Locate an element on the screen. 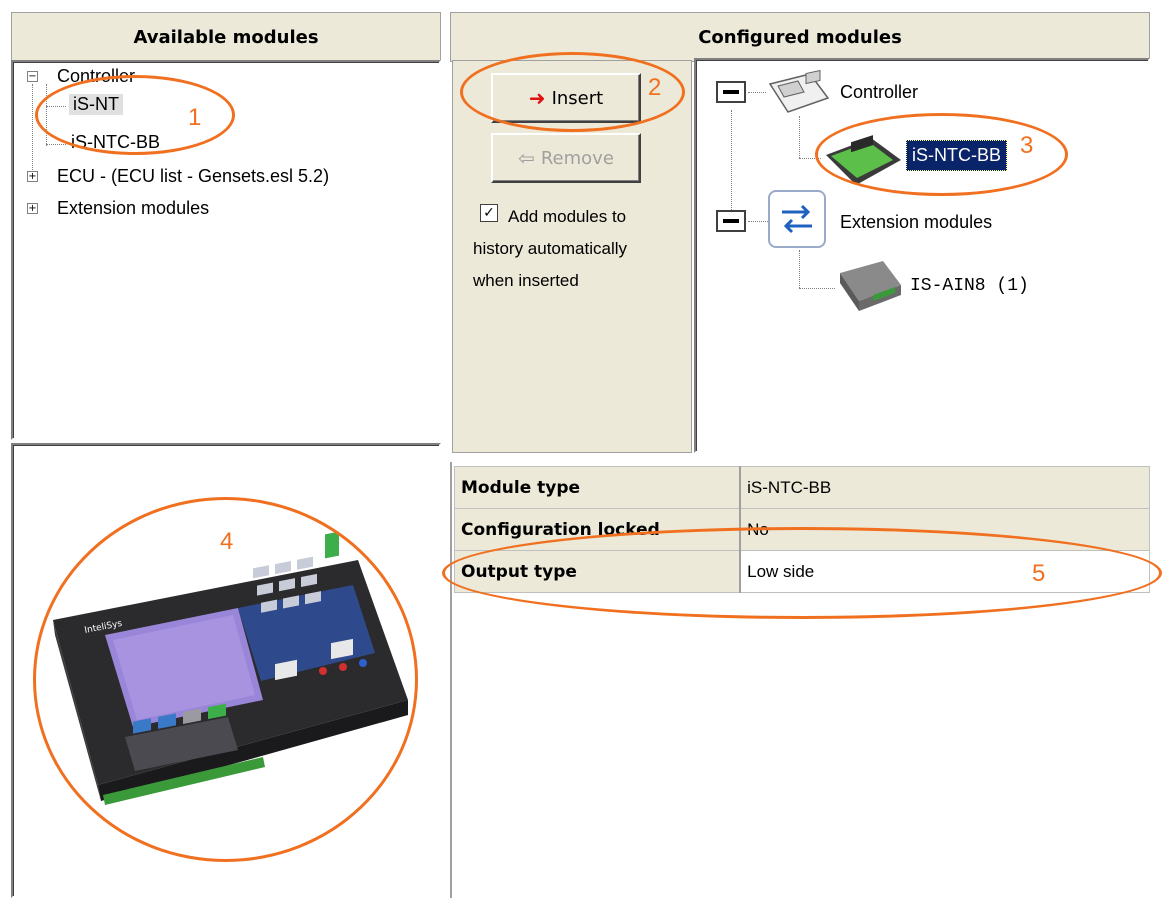 This screenshot has height=898, width=1165. tree-node-ecu: ECU - (ECU list - Gensets.esl 5.2) is located at coordinates (193, 176).